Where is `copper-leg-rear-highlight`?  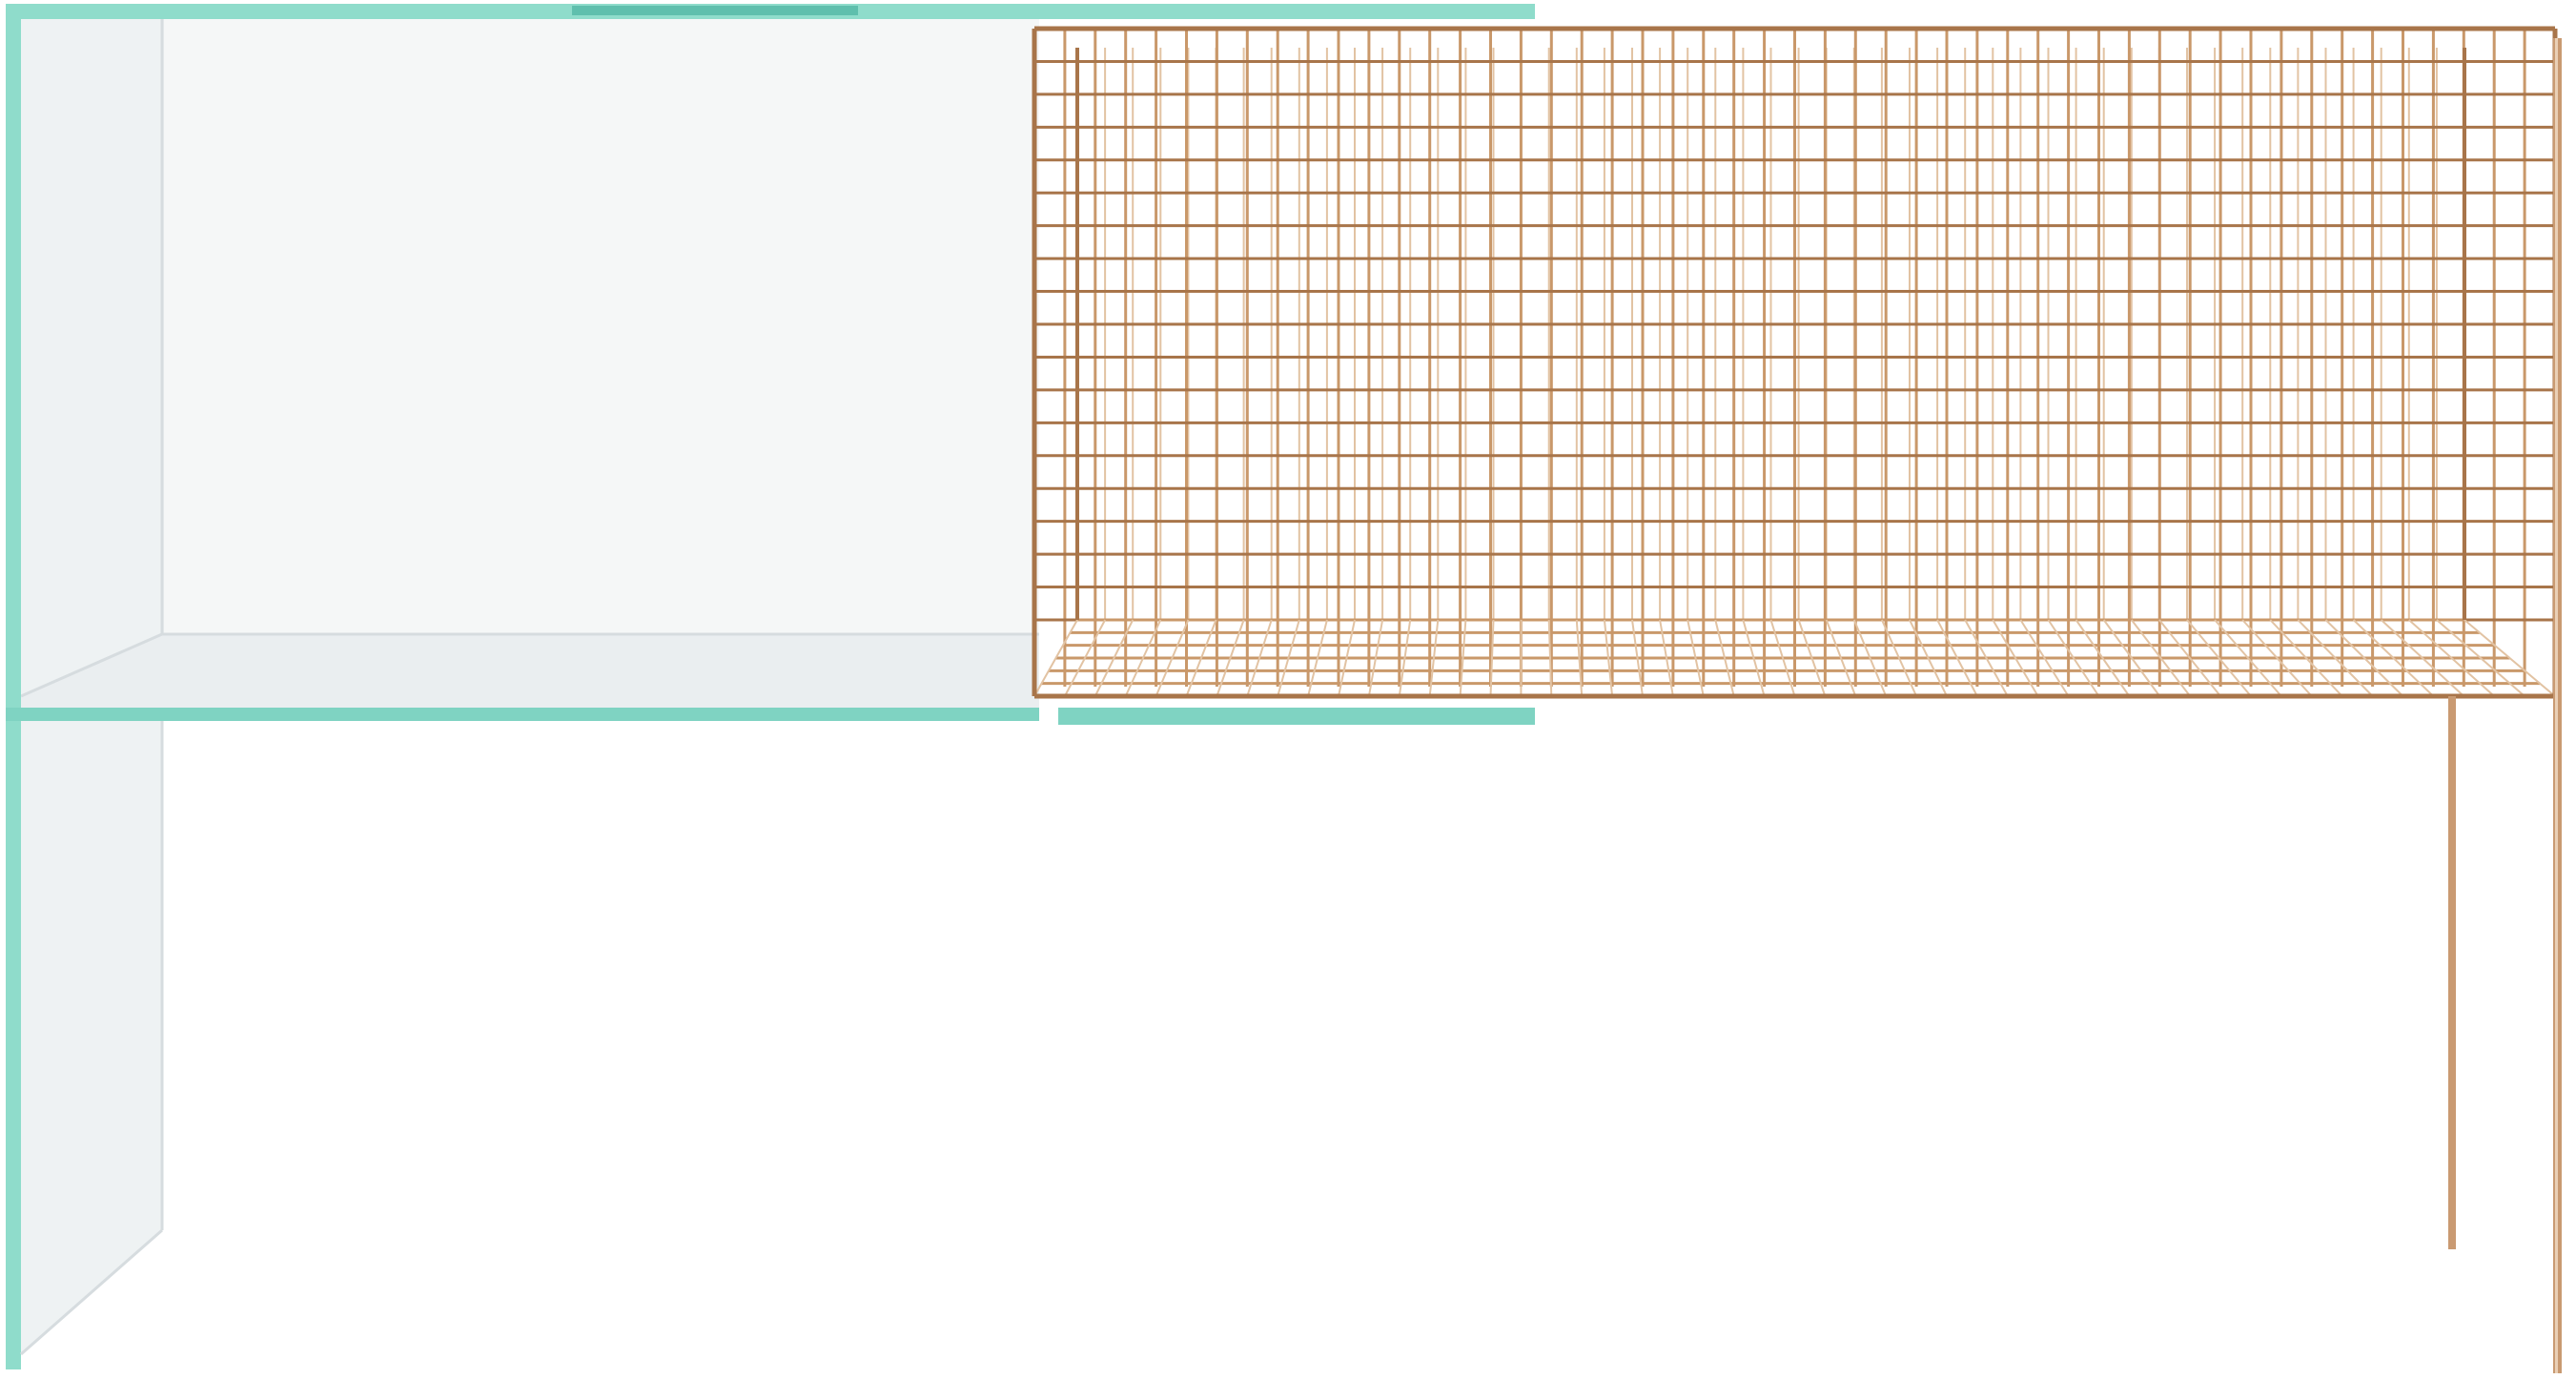 copper-leg-rear-highlight is located at coordinates (2556, 706).